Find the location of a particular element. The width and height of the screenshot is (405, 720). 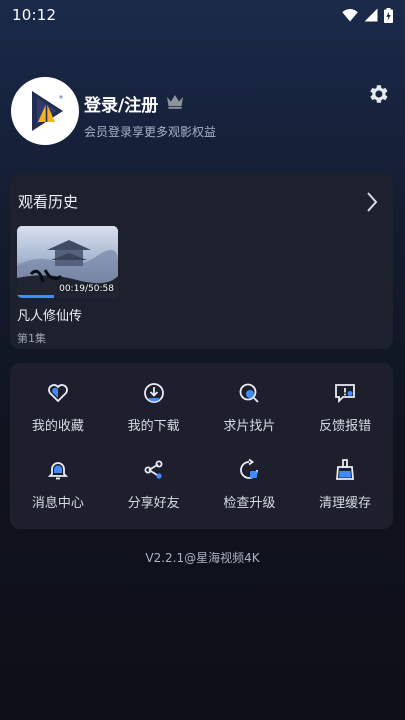

history-heading: 观看历史 is located at coordinates (48, 202).